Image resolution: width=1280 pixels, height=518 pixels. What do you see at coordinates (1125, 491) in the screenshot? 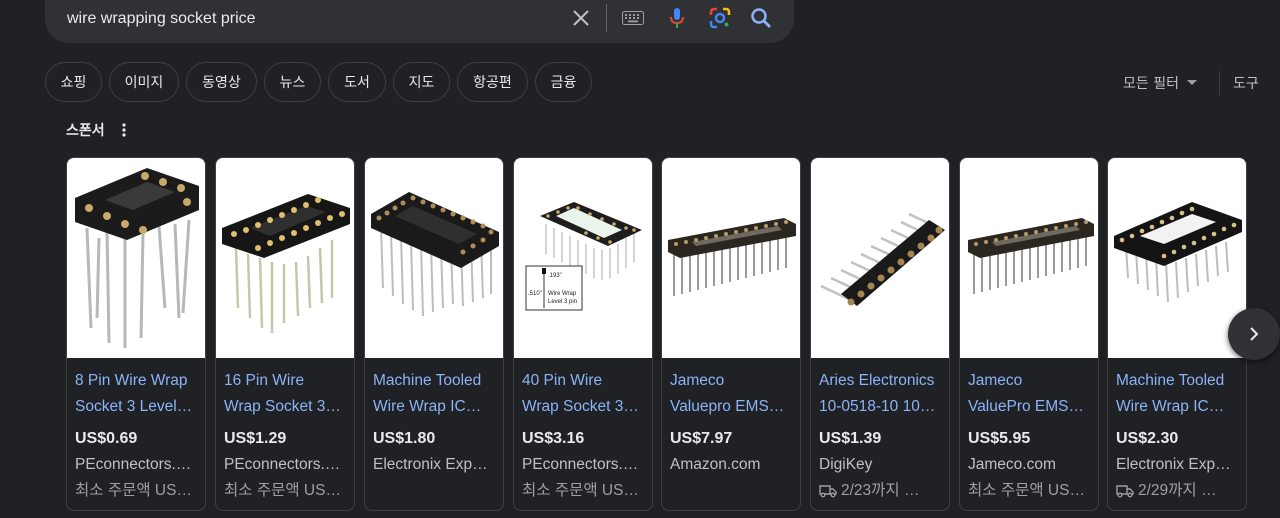
I see `truck-icon` at bounding box center [1125, 491].